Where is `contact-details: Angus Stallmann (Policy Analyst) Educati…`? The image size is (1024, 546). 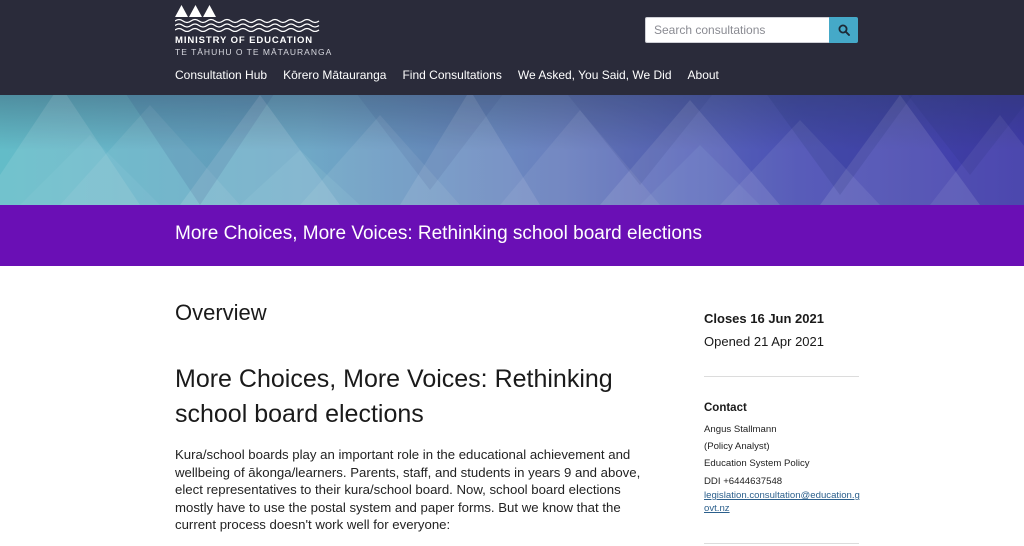
contact-details: Angus Stallmann (Policy Analyst) Educati… is located at coordinates (757, 455).